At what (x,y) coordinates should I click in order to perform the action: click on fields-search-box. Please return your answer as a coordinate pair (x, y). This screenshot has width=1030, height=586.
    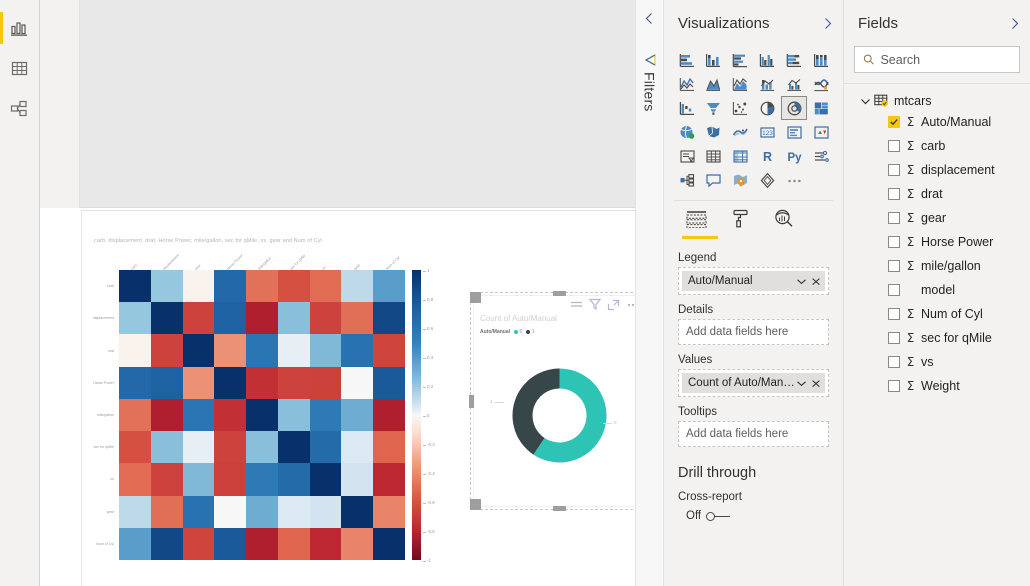
    Looking at the image, I should click on (937, 59).